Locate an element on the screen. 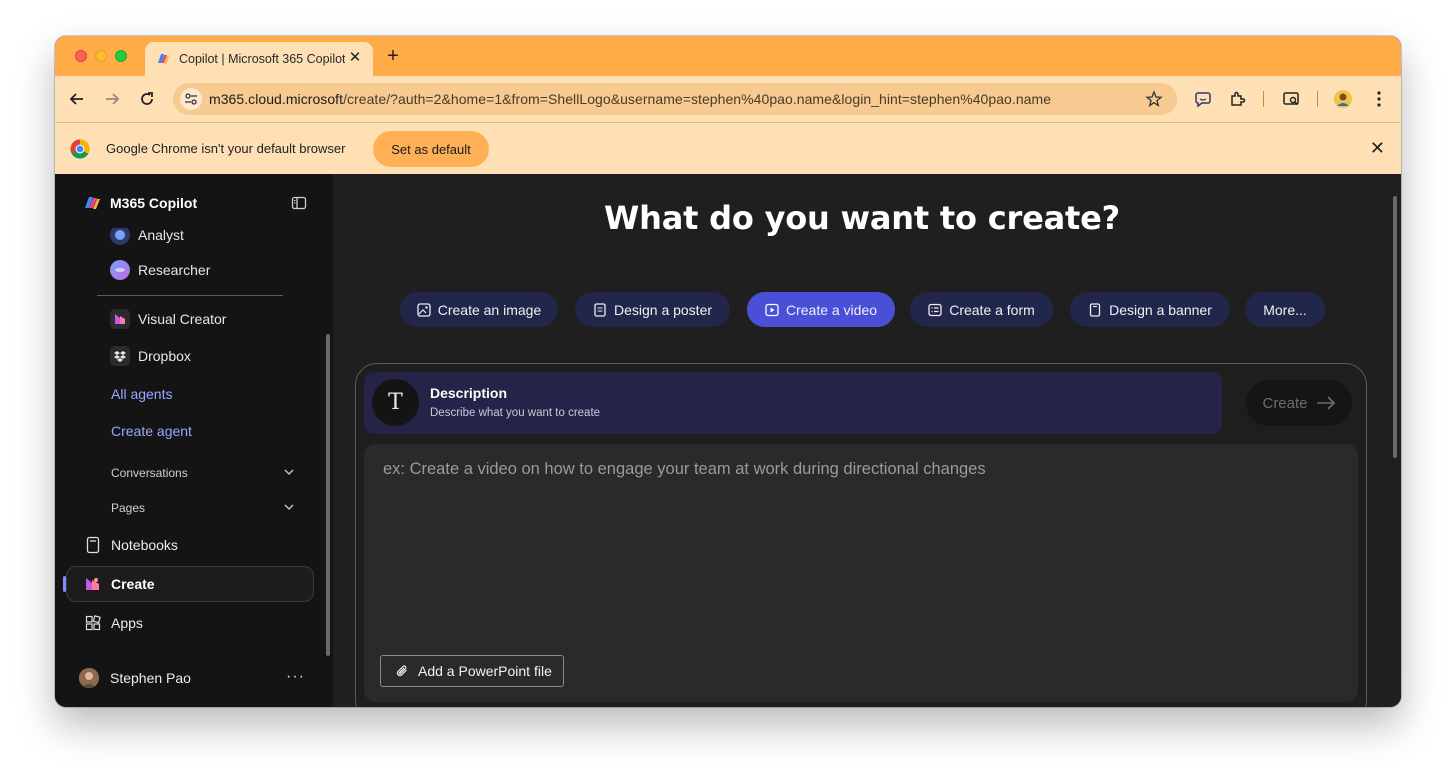 This screenshot has width=1456, height=780. tab-title: Copilot | Microsoft 365 Copilot is located at coordinates (262, 59).